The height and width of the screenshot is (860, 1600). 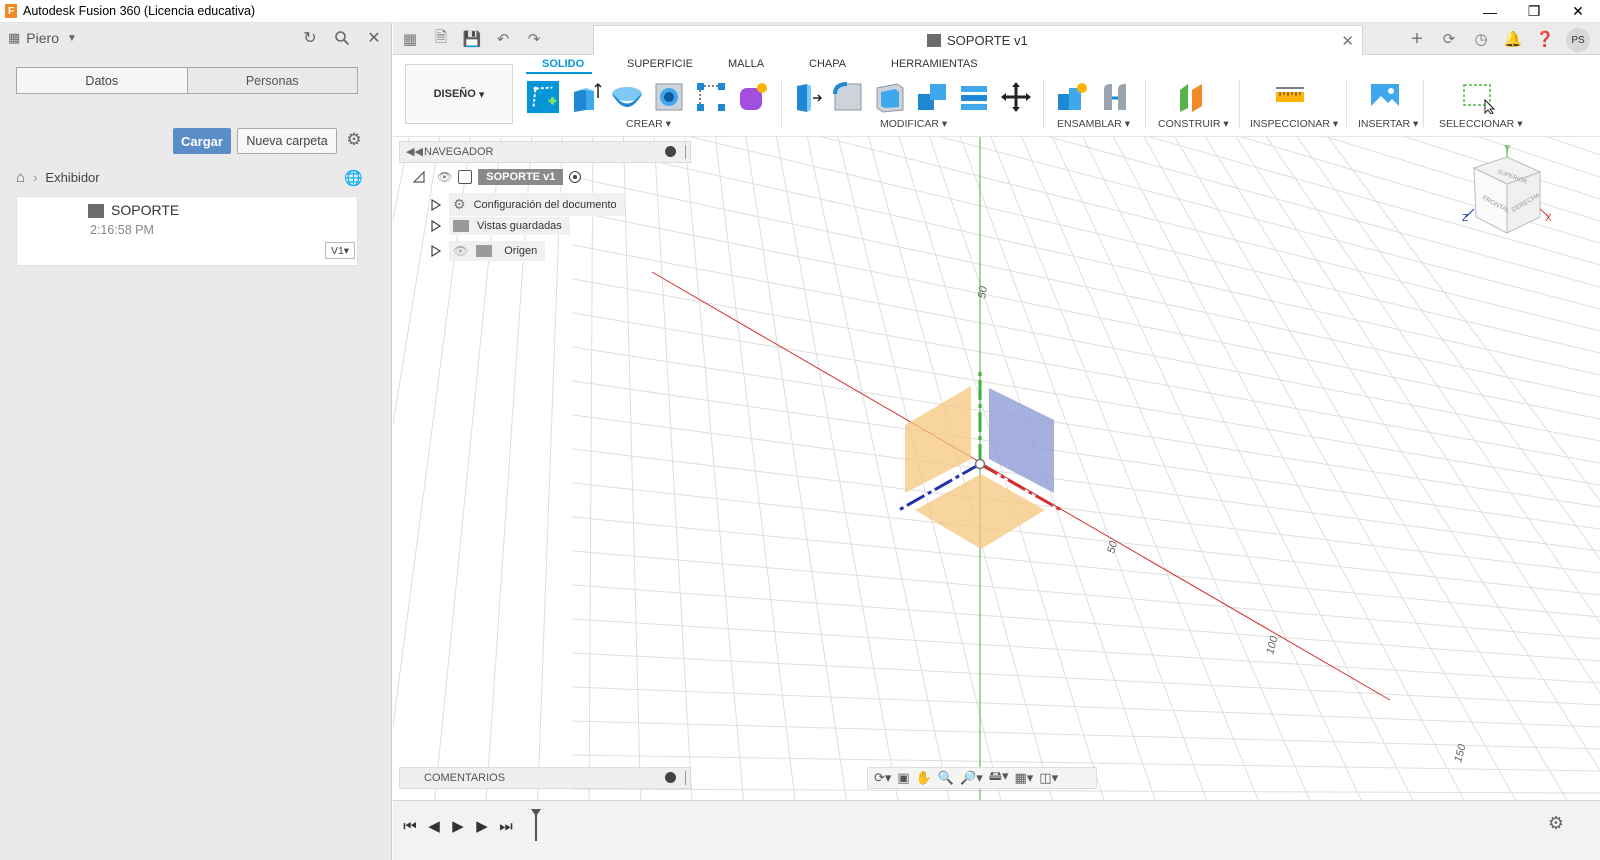 I want to click on home-icon: ⌂, so click(x=20, y=177).